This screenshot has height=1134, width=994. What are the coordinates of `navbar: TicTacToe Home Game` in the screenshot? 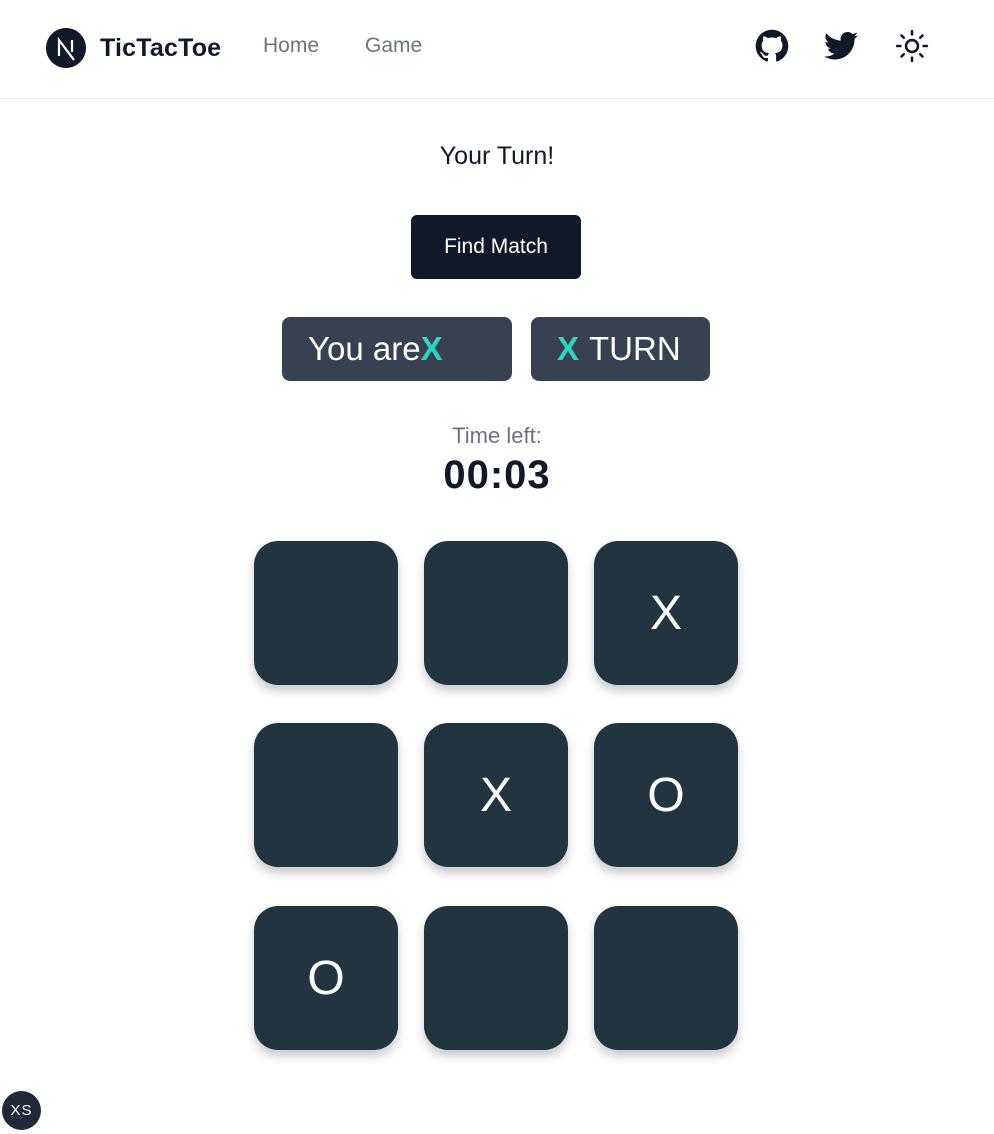 It's located at (497, 49).